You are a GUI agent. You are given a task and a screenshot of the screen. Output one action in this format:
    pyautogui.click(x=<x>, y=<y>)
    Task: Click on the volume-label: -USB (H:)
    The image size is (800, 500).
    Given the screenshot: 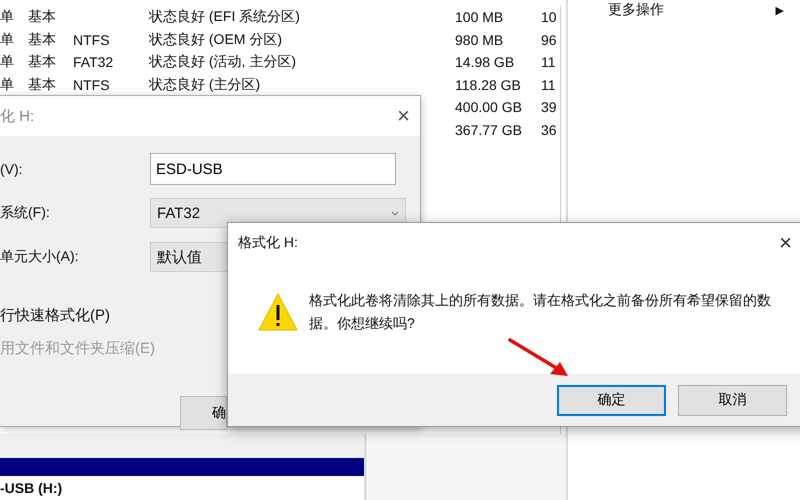 What is the action you would take?
    pyautogui.click(x=182, y=488)
    